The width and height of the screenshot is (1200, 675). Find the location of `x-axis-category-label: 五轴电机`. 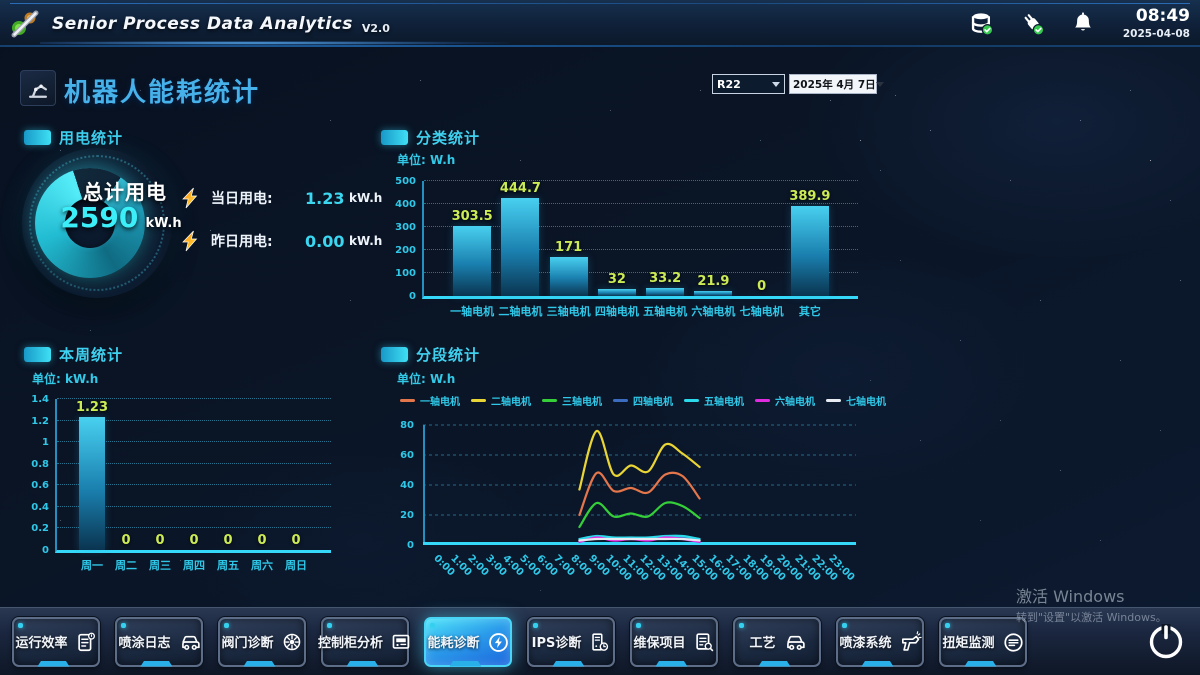

x-axis-category-label: 五轴电机 is located at coordinates (665, 311).